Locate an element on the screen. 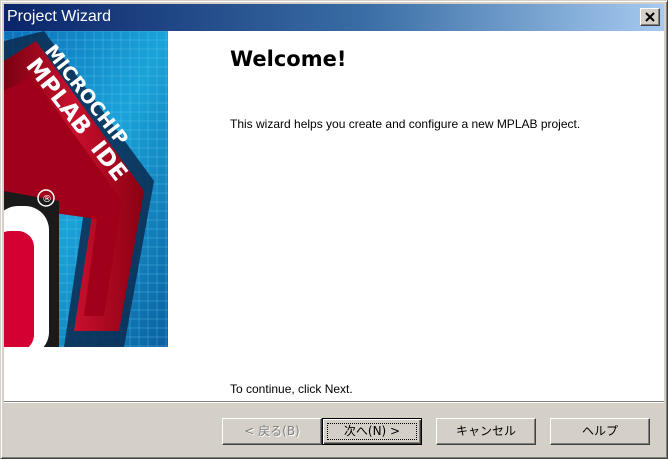 This screenshot has height=459, width=668. cancel-button: キャンセル is located at coordinates (486, 431).